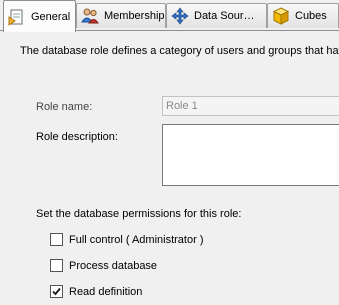  Describe the element at coordinates (250, 155) in the screenshot. I see `role-description-field` at that location.